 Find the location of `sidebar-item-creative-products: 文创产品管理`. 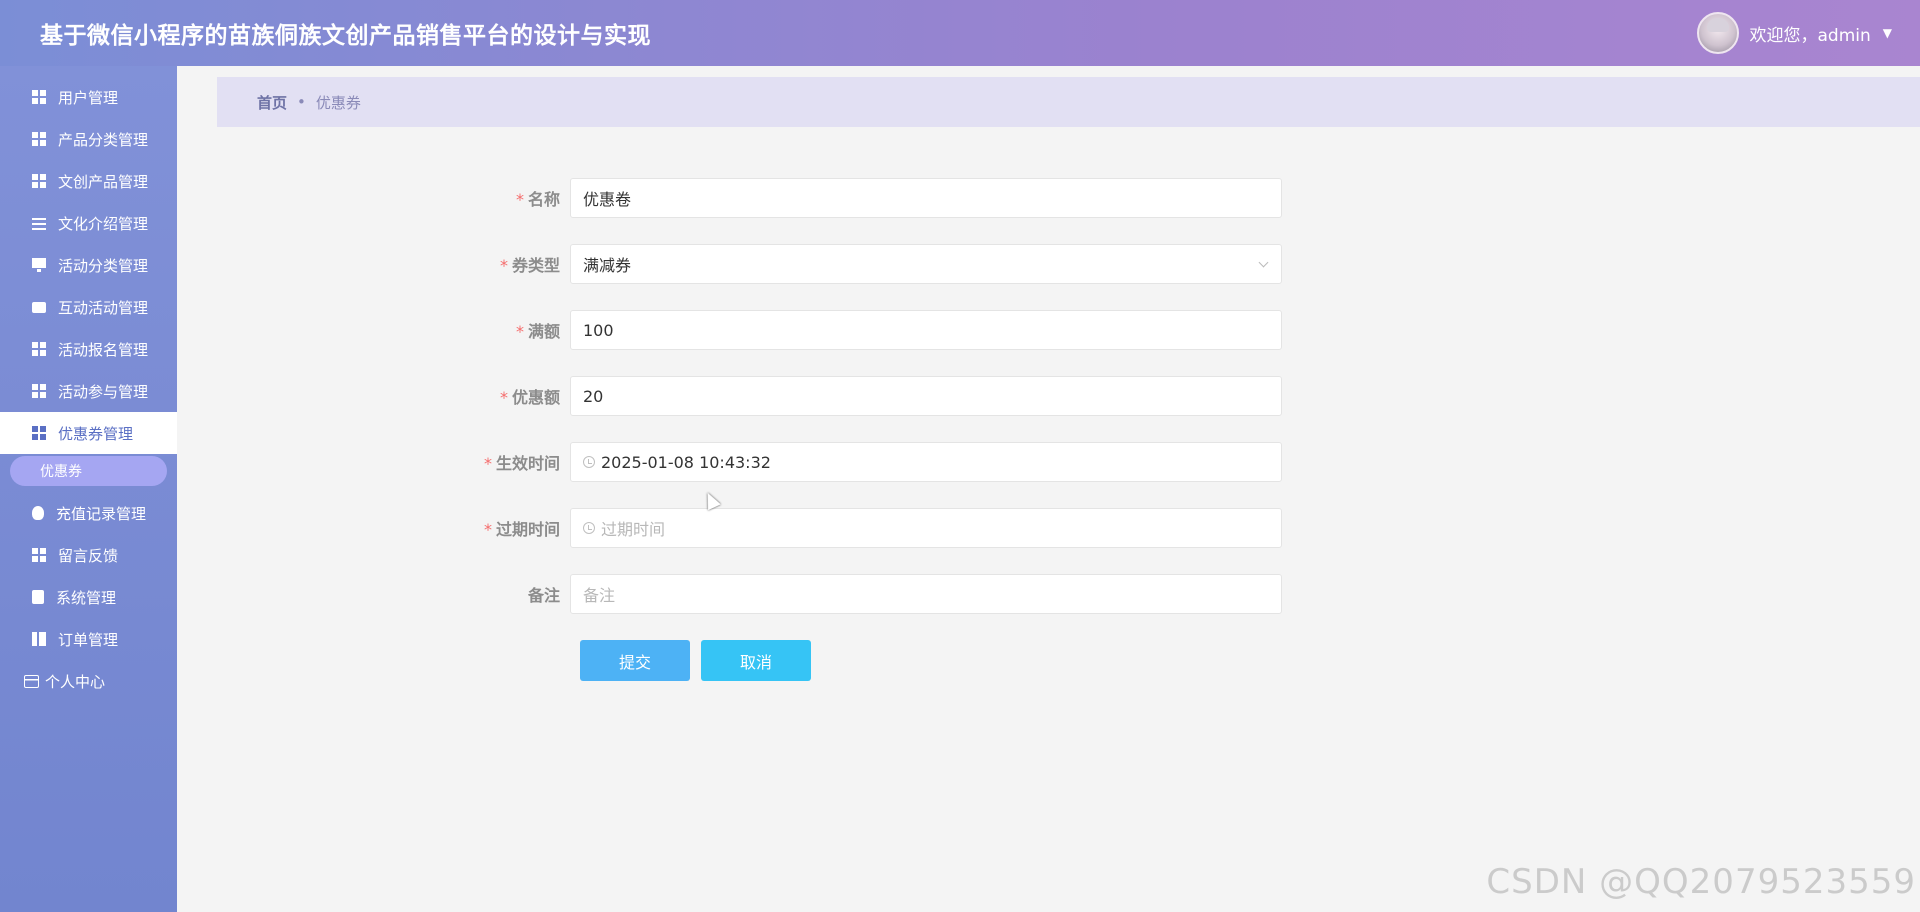

sidebar-item-creative-products: 文创产品管理 is located at coordinates (88, 181).